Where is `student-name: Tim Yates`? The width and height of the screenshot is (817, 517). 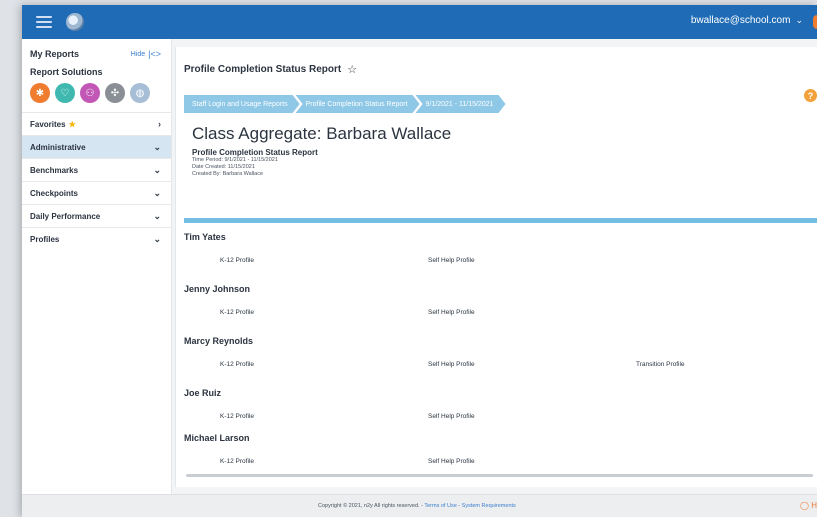
student-name: Tim Yates is located at coordinates (205, 237).